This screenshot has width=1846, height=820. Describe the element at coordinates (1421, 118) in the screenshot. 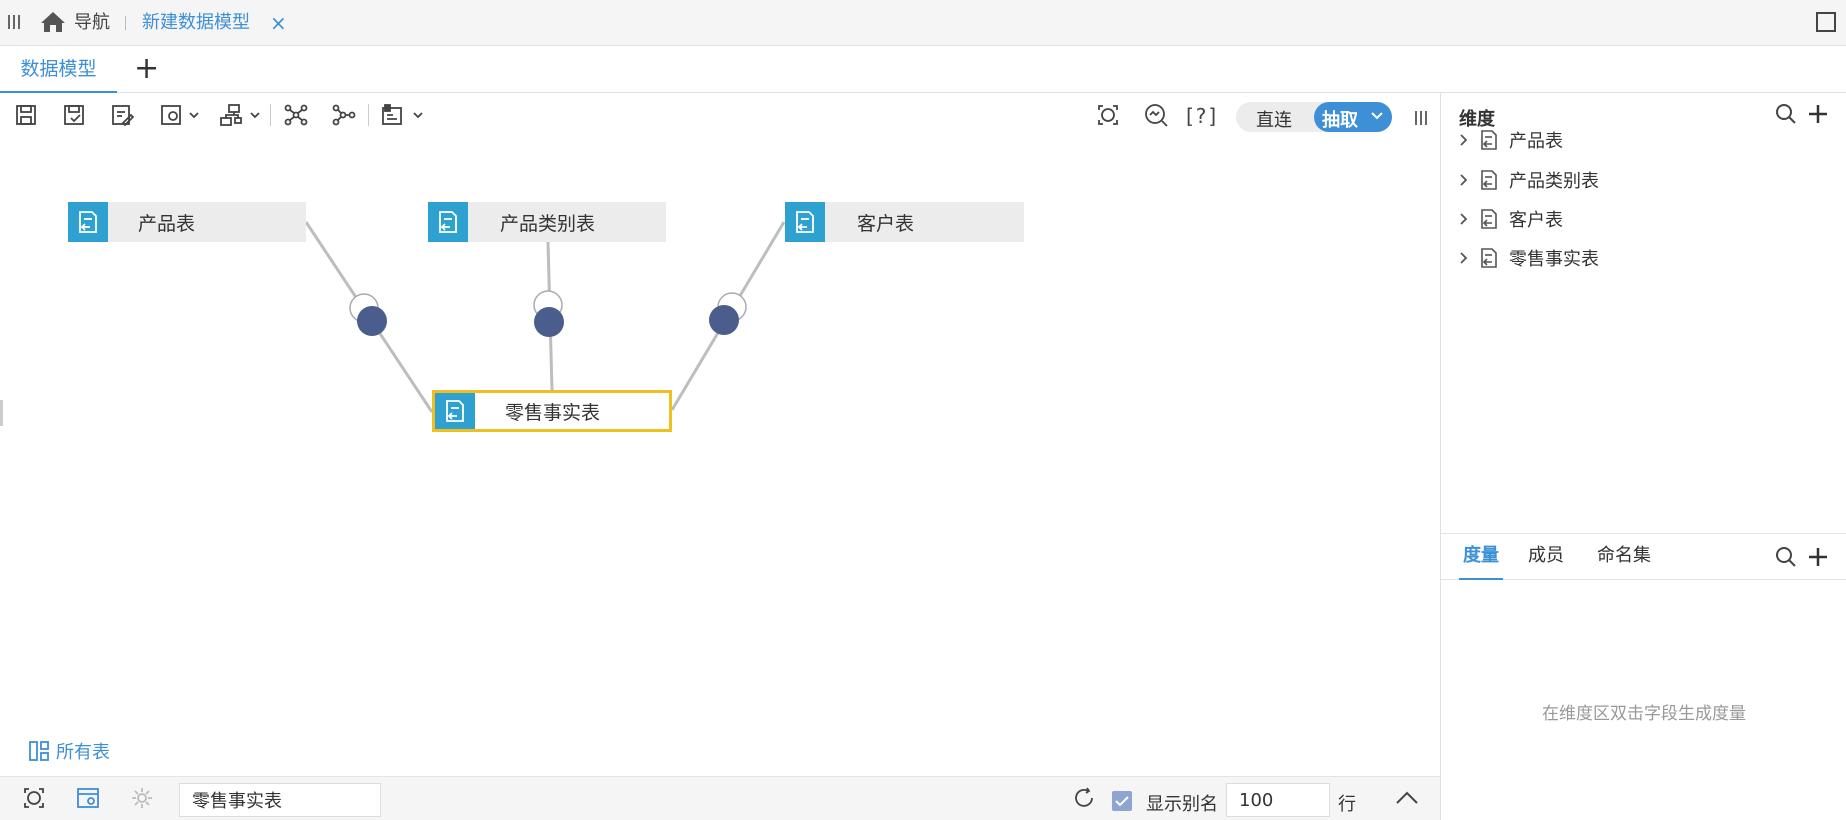

I see `panel-grip-icon` at that location.